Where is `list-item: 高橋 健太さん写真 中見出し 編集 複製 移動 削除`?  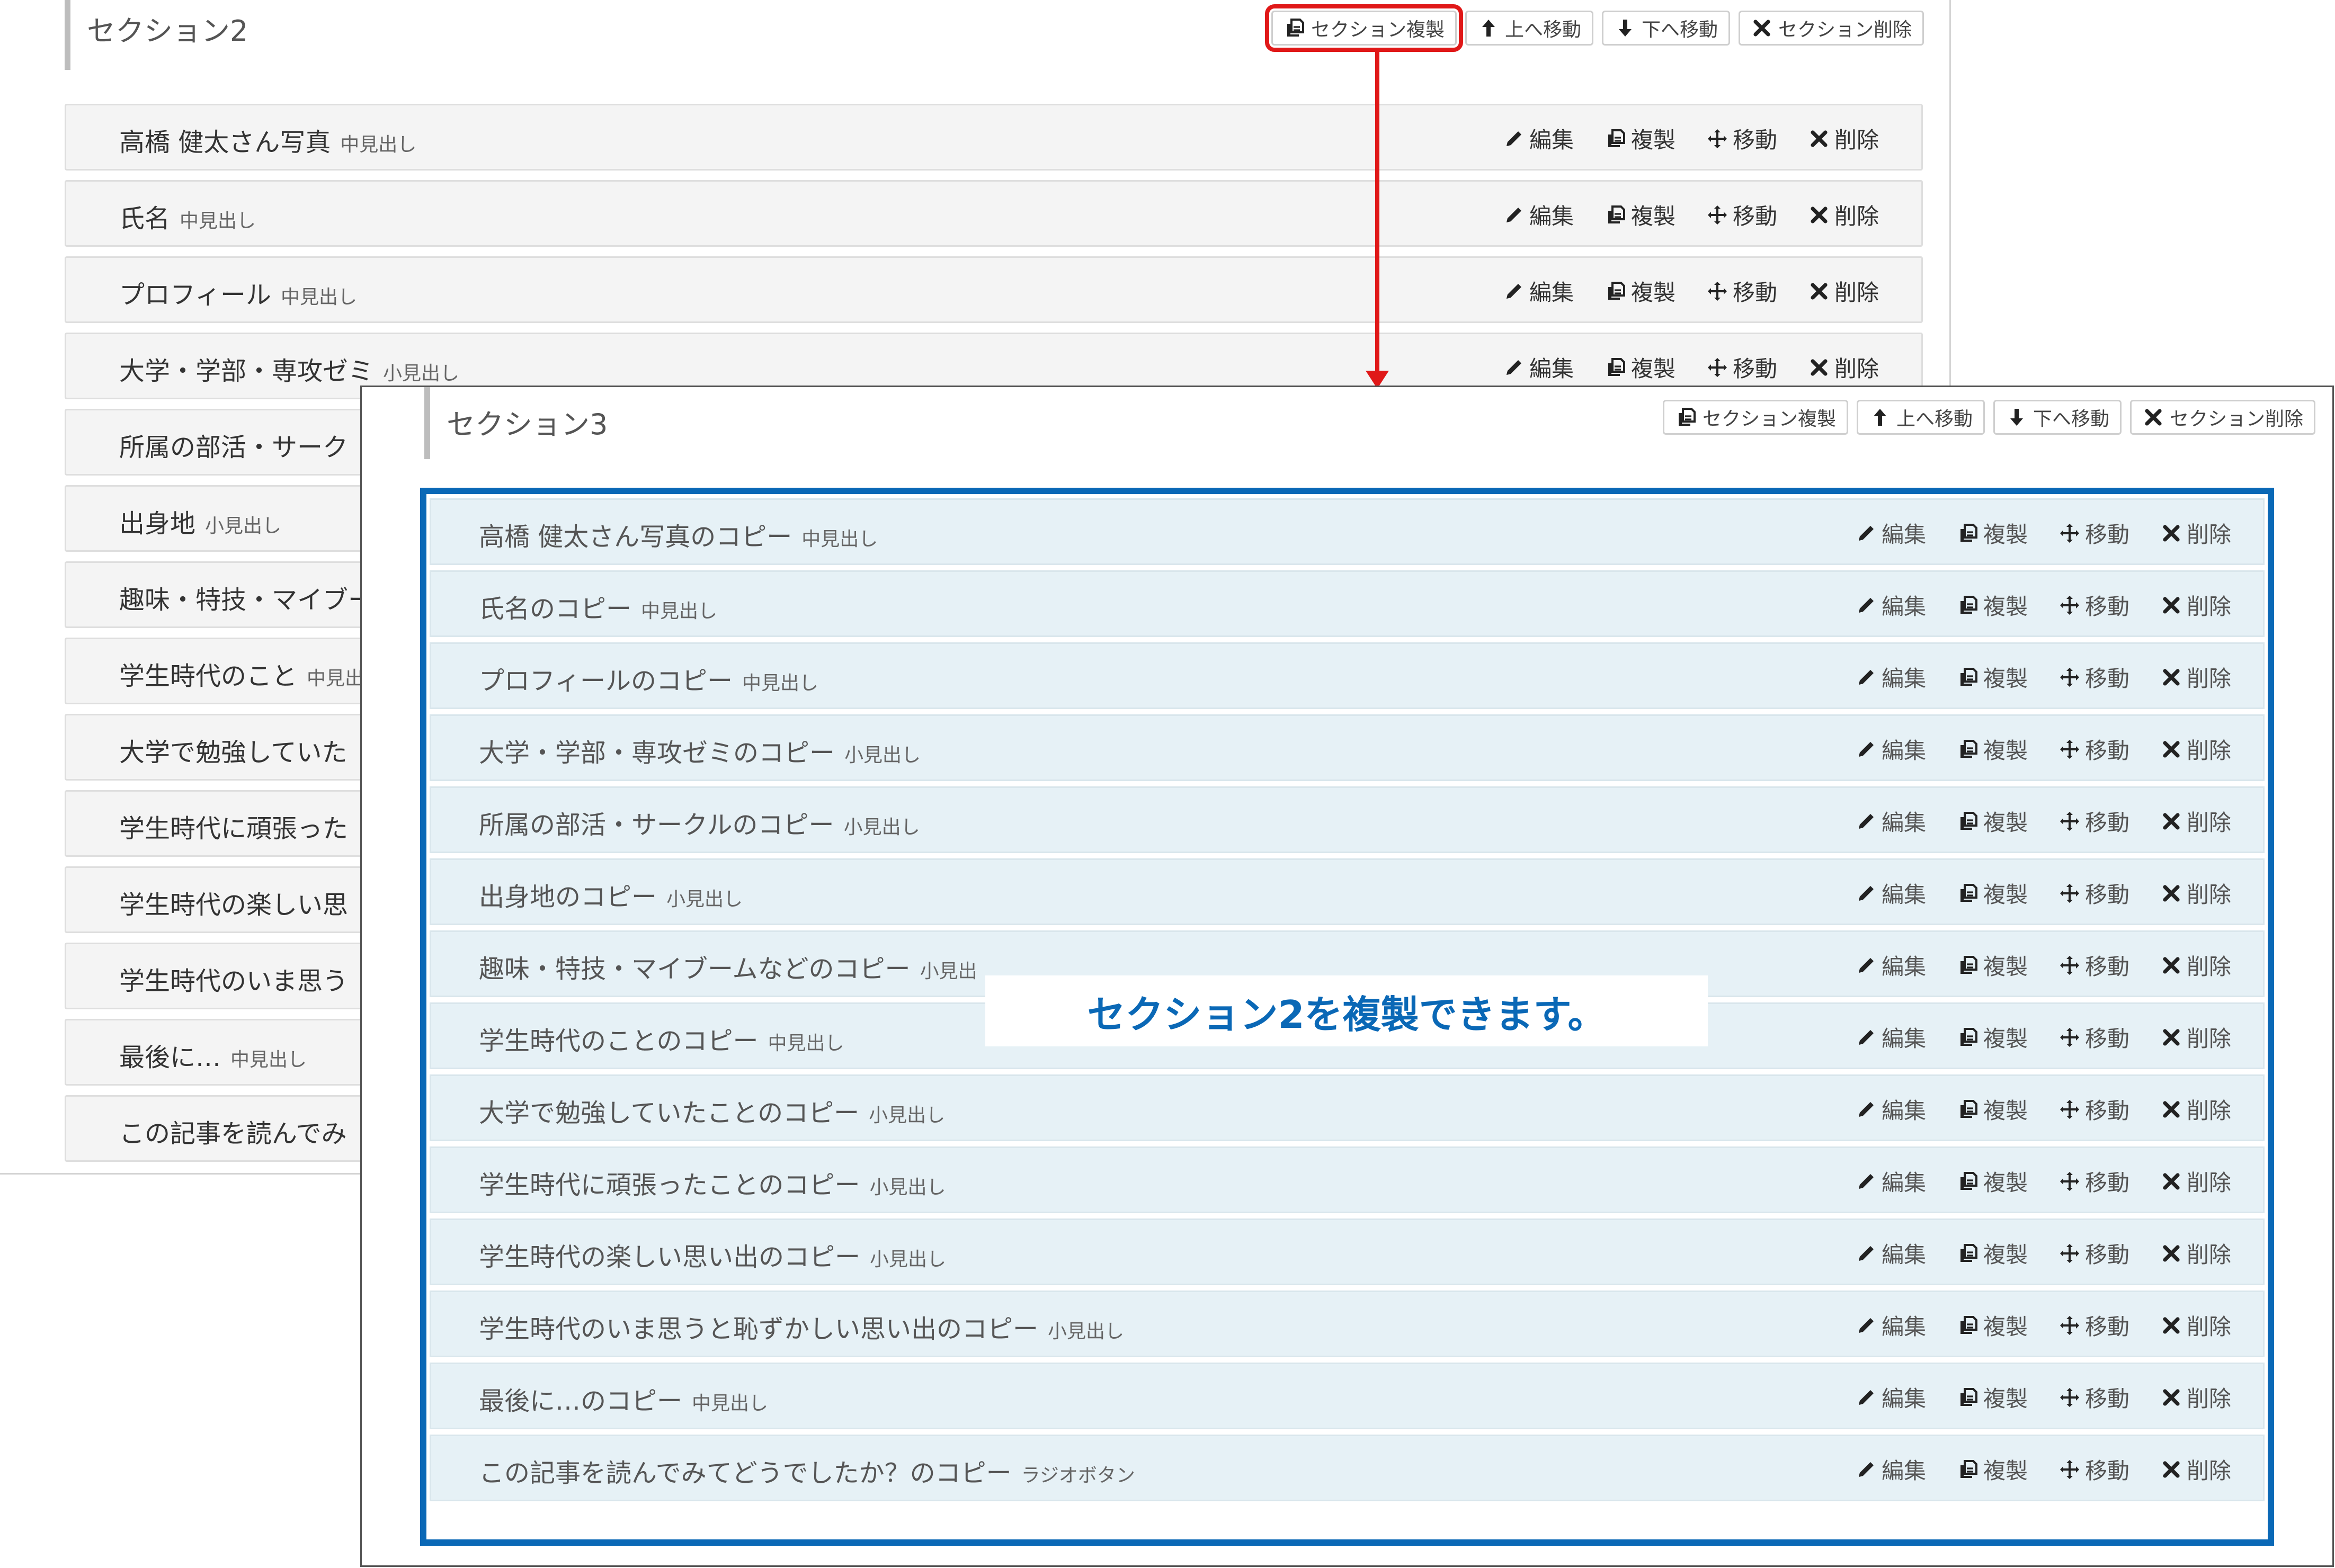 list-item: 高橋 健太さん写真 中見出し 編集 複製 移動 削除 is located at coordinates (994, 137).